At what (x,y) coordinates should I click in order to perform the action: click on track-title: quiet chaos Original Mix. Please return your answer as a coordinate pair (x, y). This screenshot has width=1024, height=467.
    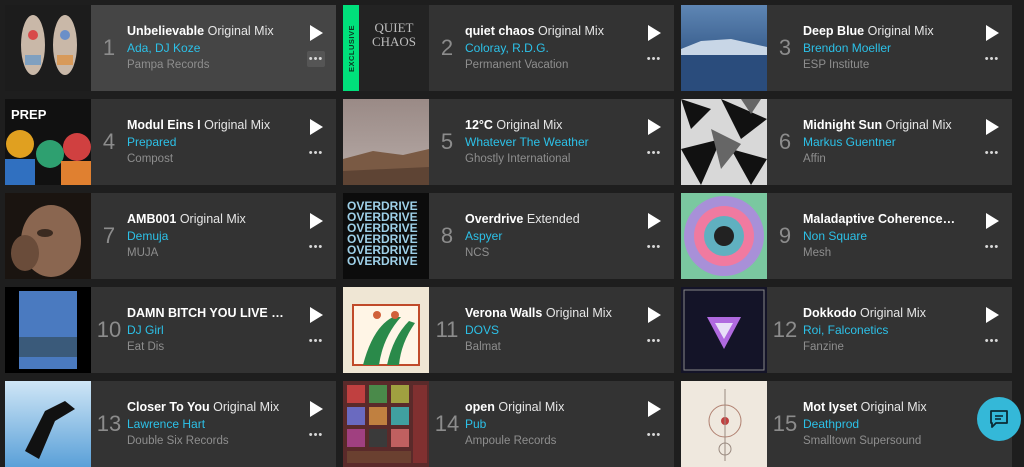
    Looking at the image, I should click on (549, 31).